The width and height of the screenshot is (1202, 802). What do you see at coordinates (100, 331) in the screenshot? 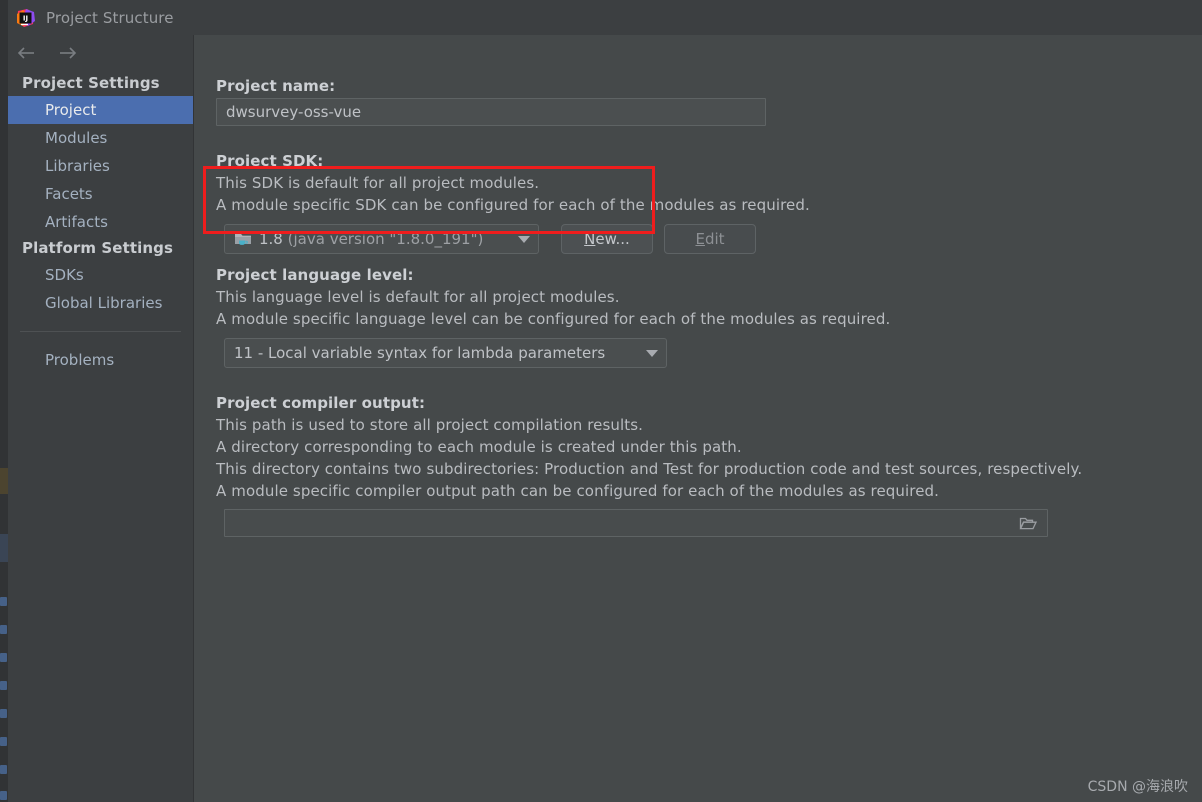
I see `sidebar-divider` at bounding box center [100, 331].